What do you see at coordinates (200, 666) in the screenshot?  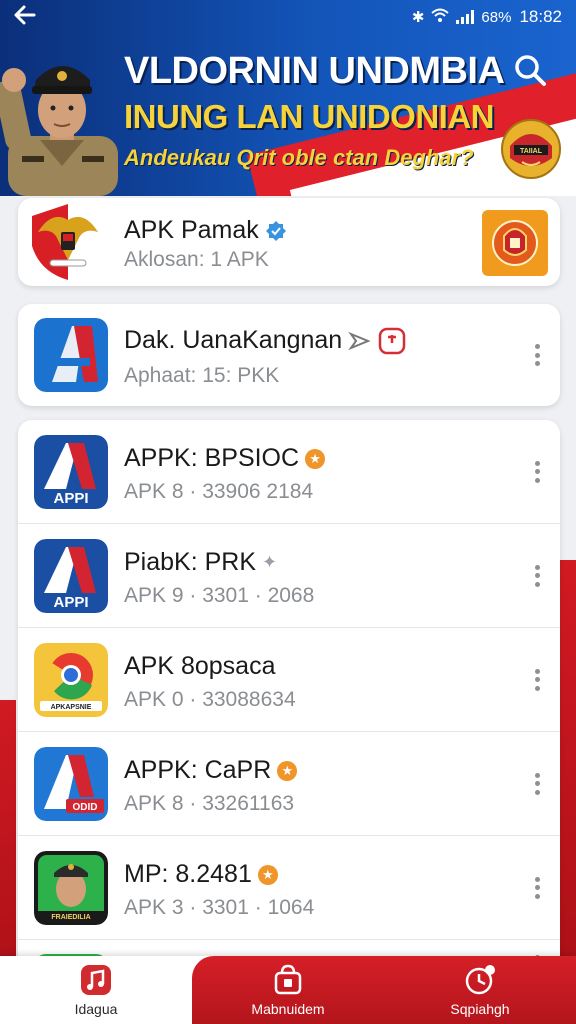 I see `app-title: APK 8opsaca` at bounding box center [200, 666].